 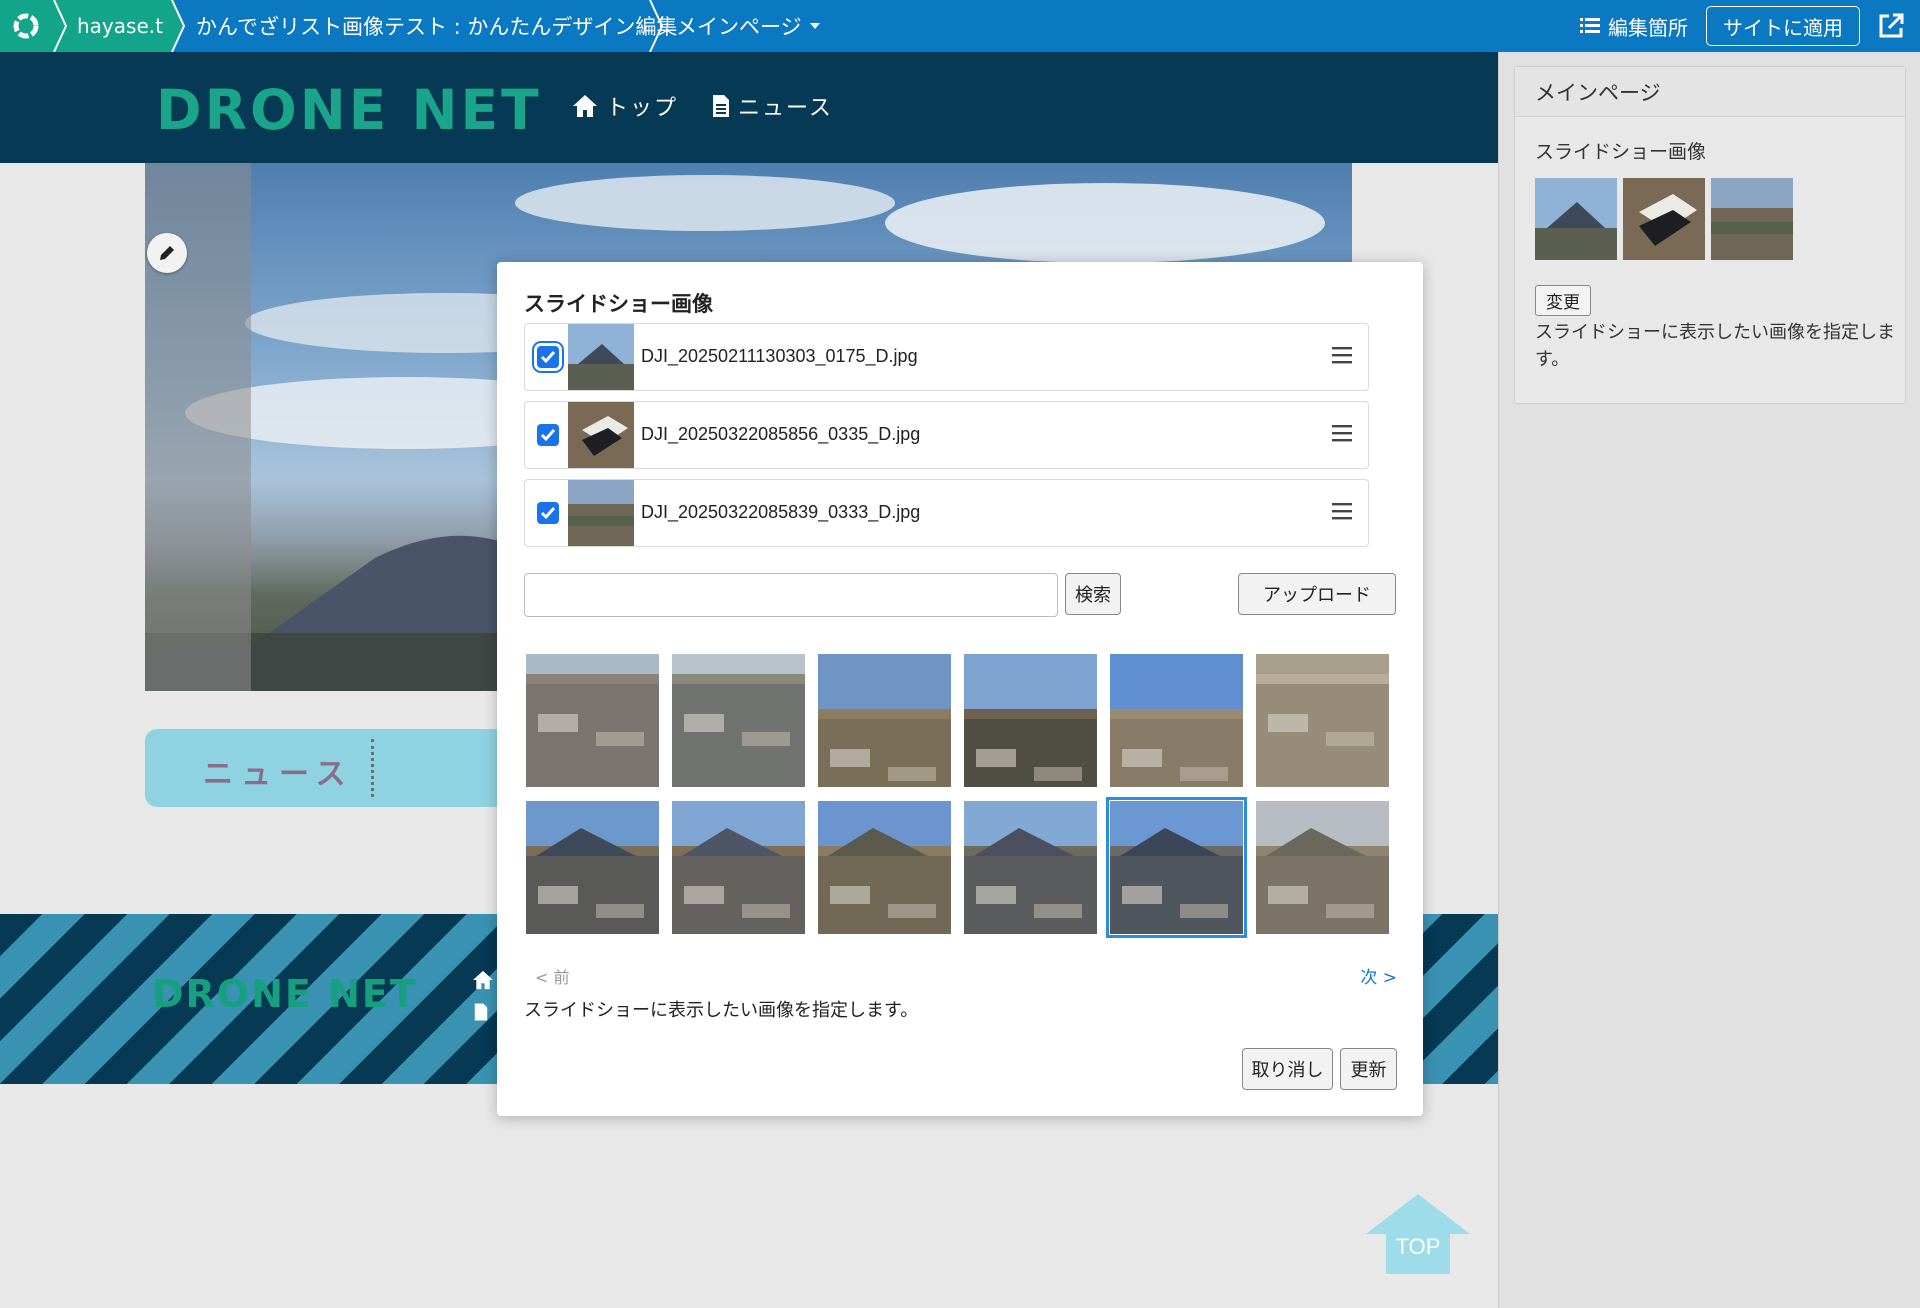 What do you see at coordinates (1418, 1246) in the screenshot?
I see `top-button-label: TOP` at bounding box center [1418, 1246].